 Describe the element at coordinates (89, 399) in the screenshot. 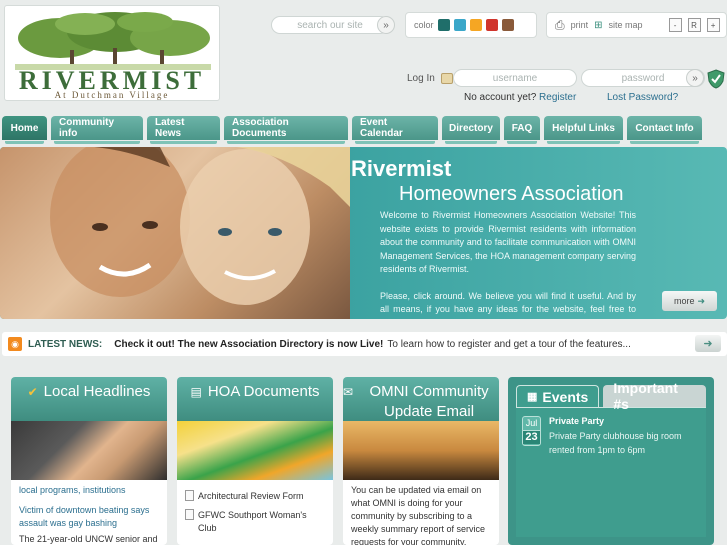

I see `local-headlines-header: ✔ Local Headlines` at that location.